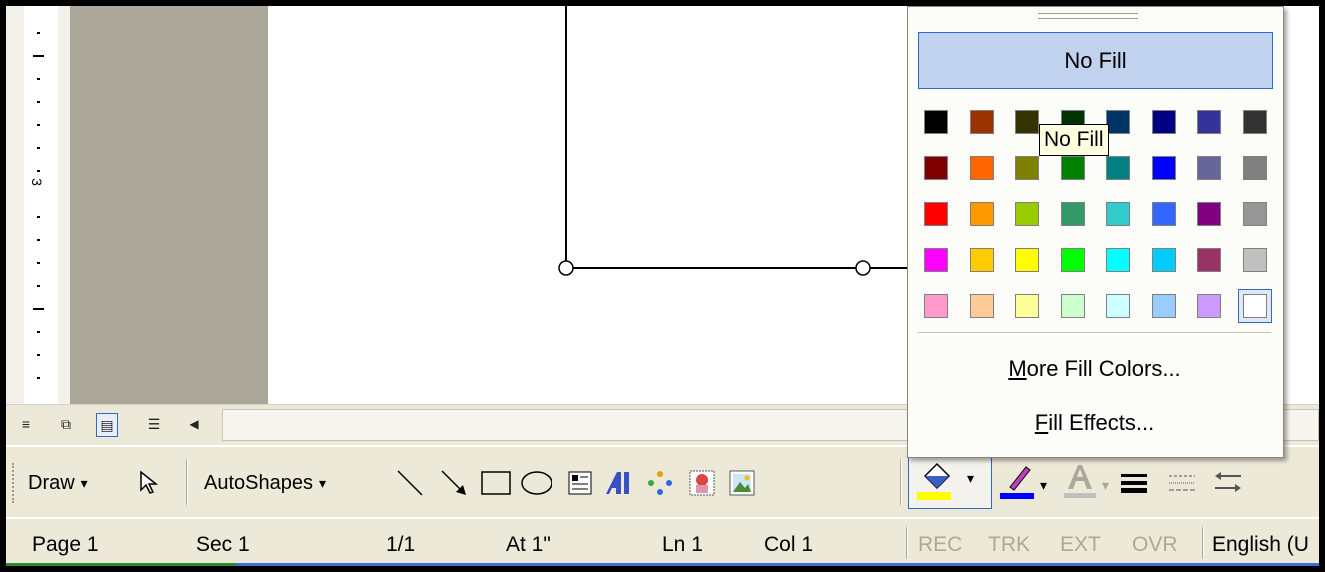 The height and width of the screenshot is (572, 1325). What do you see at coordinates (1095, 60) in the screenshot?
I see `no-fill-button: No Fill` at bounding box center [1095, 60].